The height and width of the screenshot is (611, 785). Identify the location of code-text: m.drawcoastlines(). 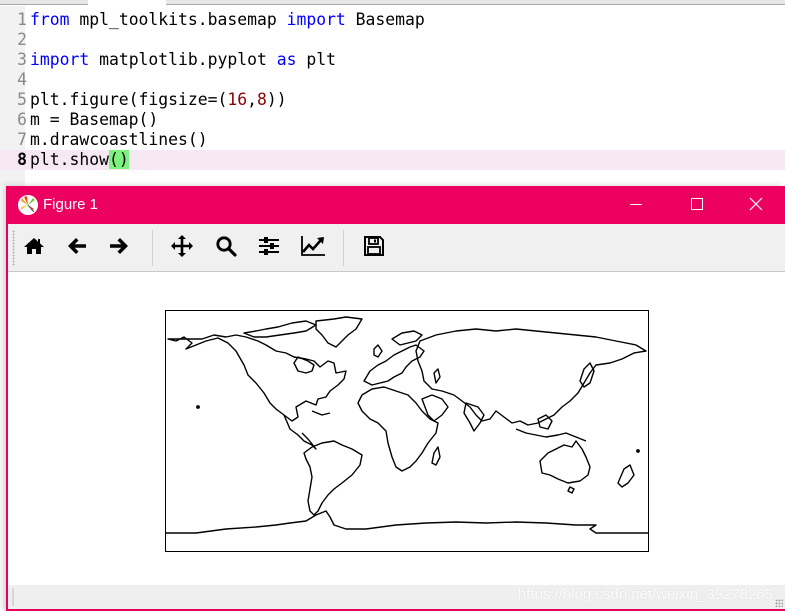
(119, 140).